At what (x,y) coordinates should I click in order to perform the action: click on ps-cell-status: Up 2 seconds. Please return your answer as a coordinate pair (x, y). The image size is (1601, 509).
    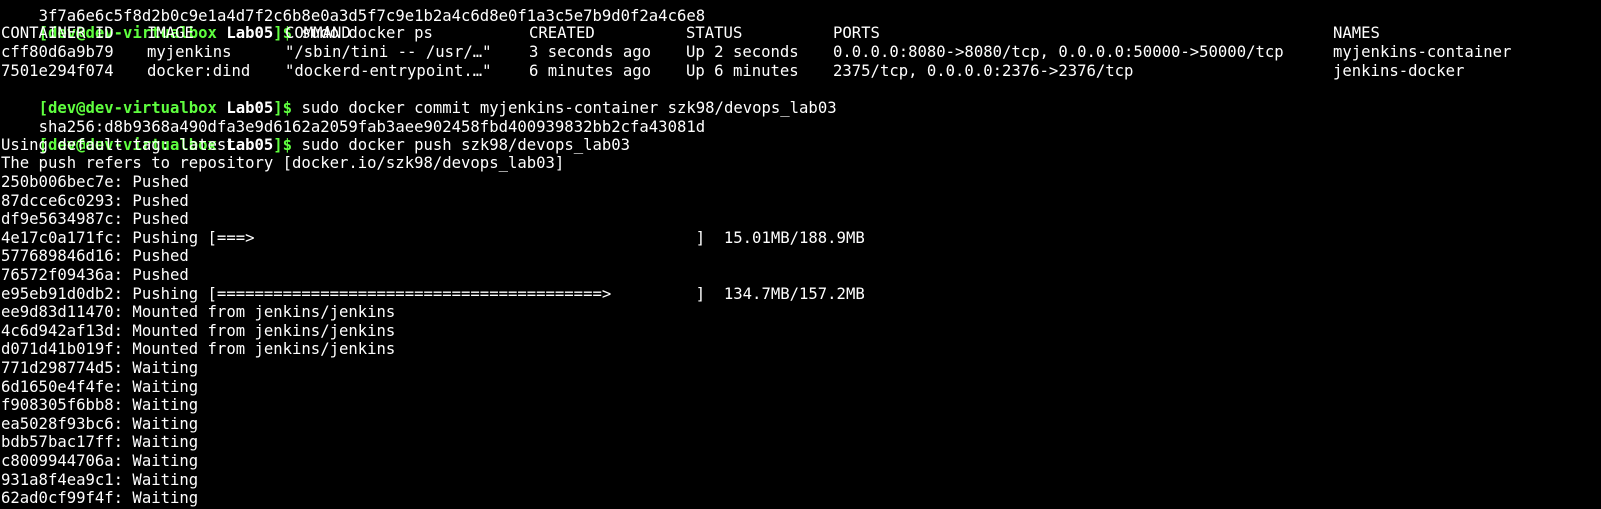
    Looking at the image, I should click on (742, 52).